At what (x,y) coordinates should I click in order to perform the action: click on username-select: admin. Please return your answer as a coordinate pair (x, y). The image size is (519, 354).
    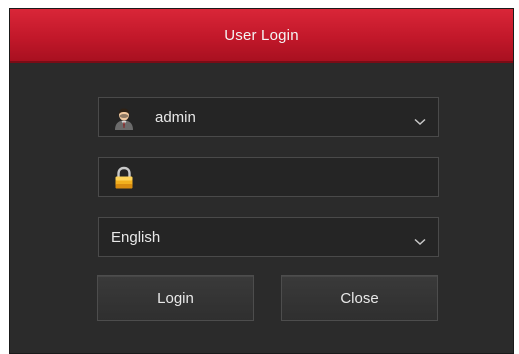
    Looking at the image, I should click on (268, 117).